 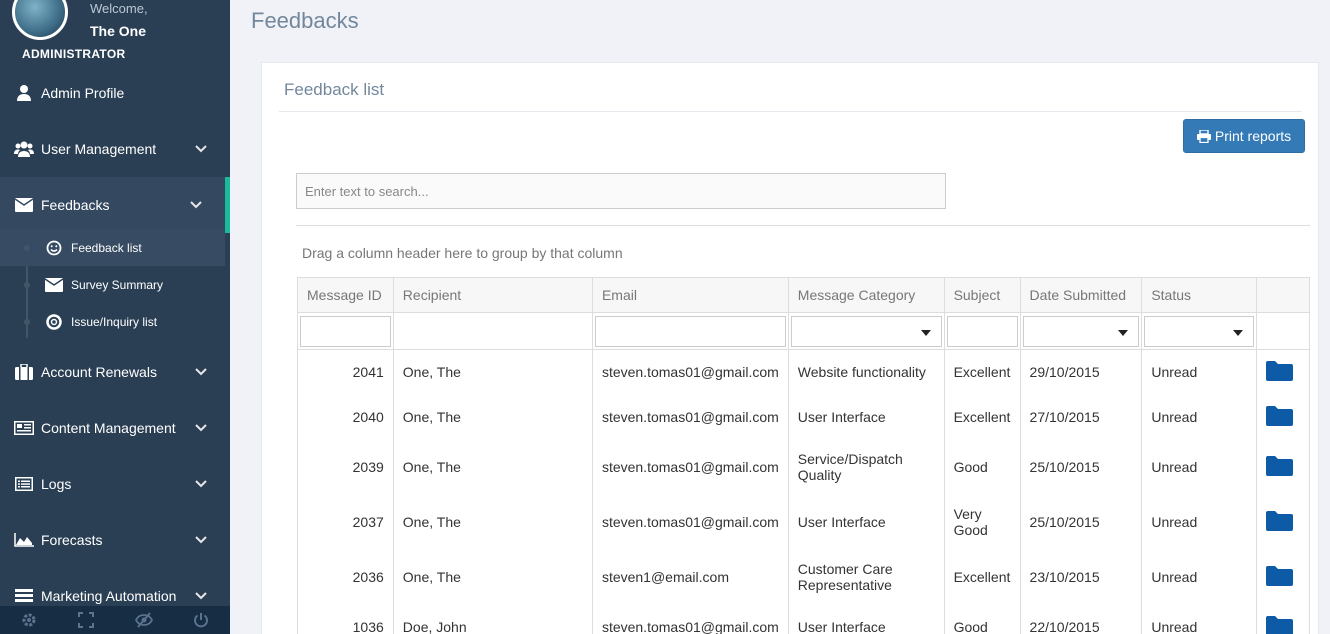 I want to click on newspaper-icon, so click(x=24, y=428).